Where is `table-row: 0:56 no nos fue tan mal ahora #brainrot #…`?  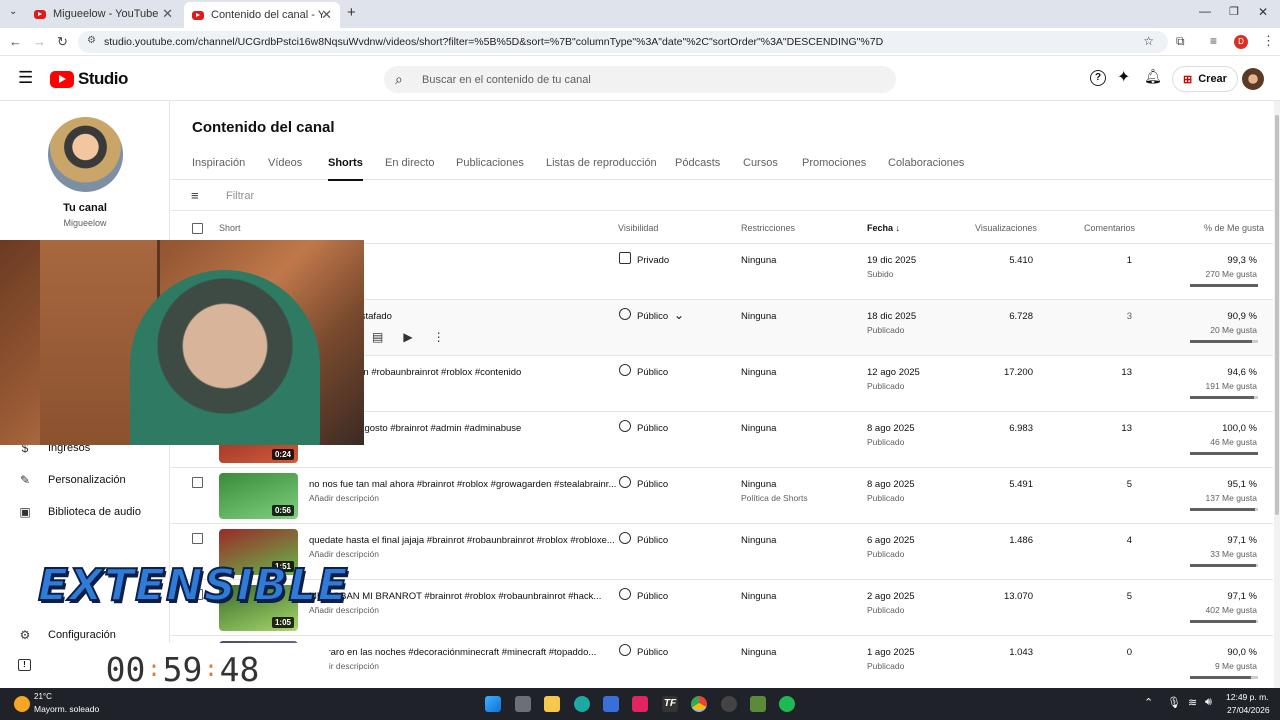
table-row: 0:56 no nos fue tan mal ahora #brainrot #… is located at coordinates (722, 496).